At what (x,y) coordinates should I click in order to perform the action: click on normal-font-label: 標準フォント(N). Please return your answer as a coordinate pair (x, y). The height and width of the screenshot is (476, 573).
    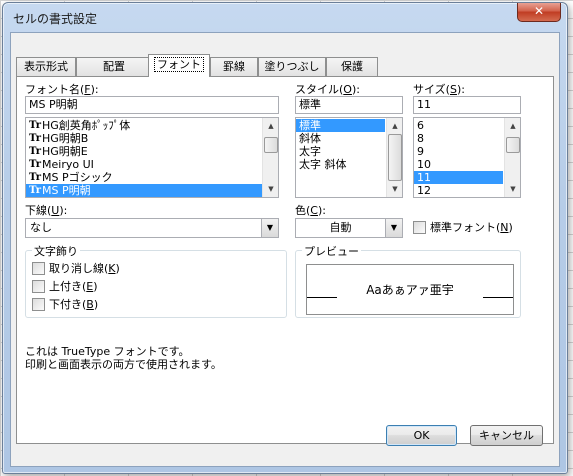
    Looking at the image, I should click on (471, 227).